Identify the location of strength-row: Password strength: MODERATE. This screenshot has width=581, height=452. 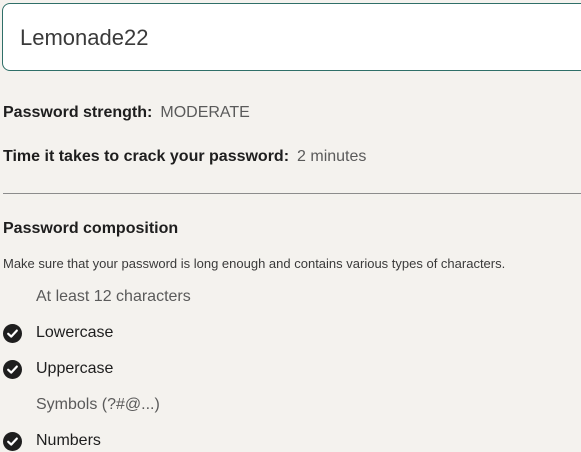
(126, 113).